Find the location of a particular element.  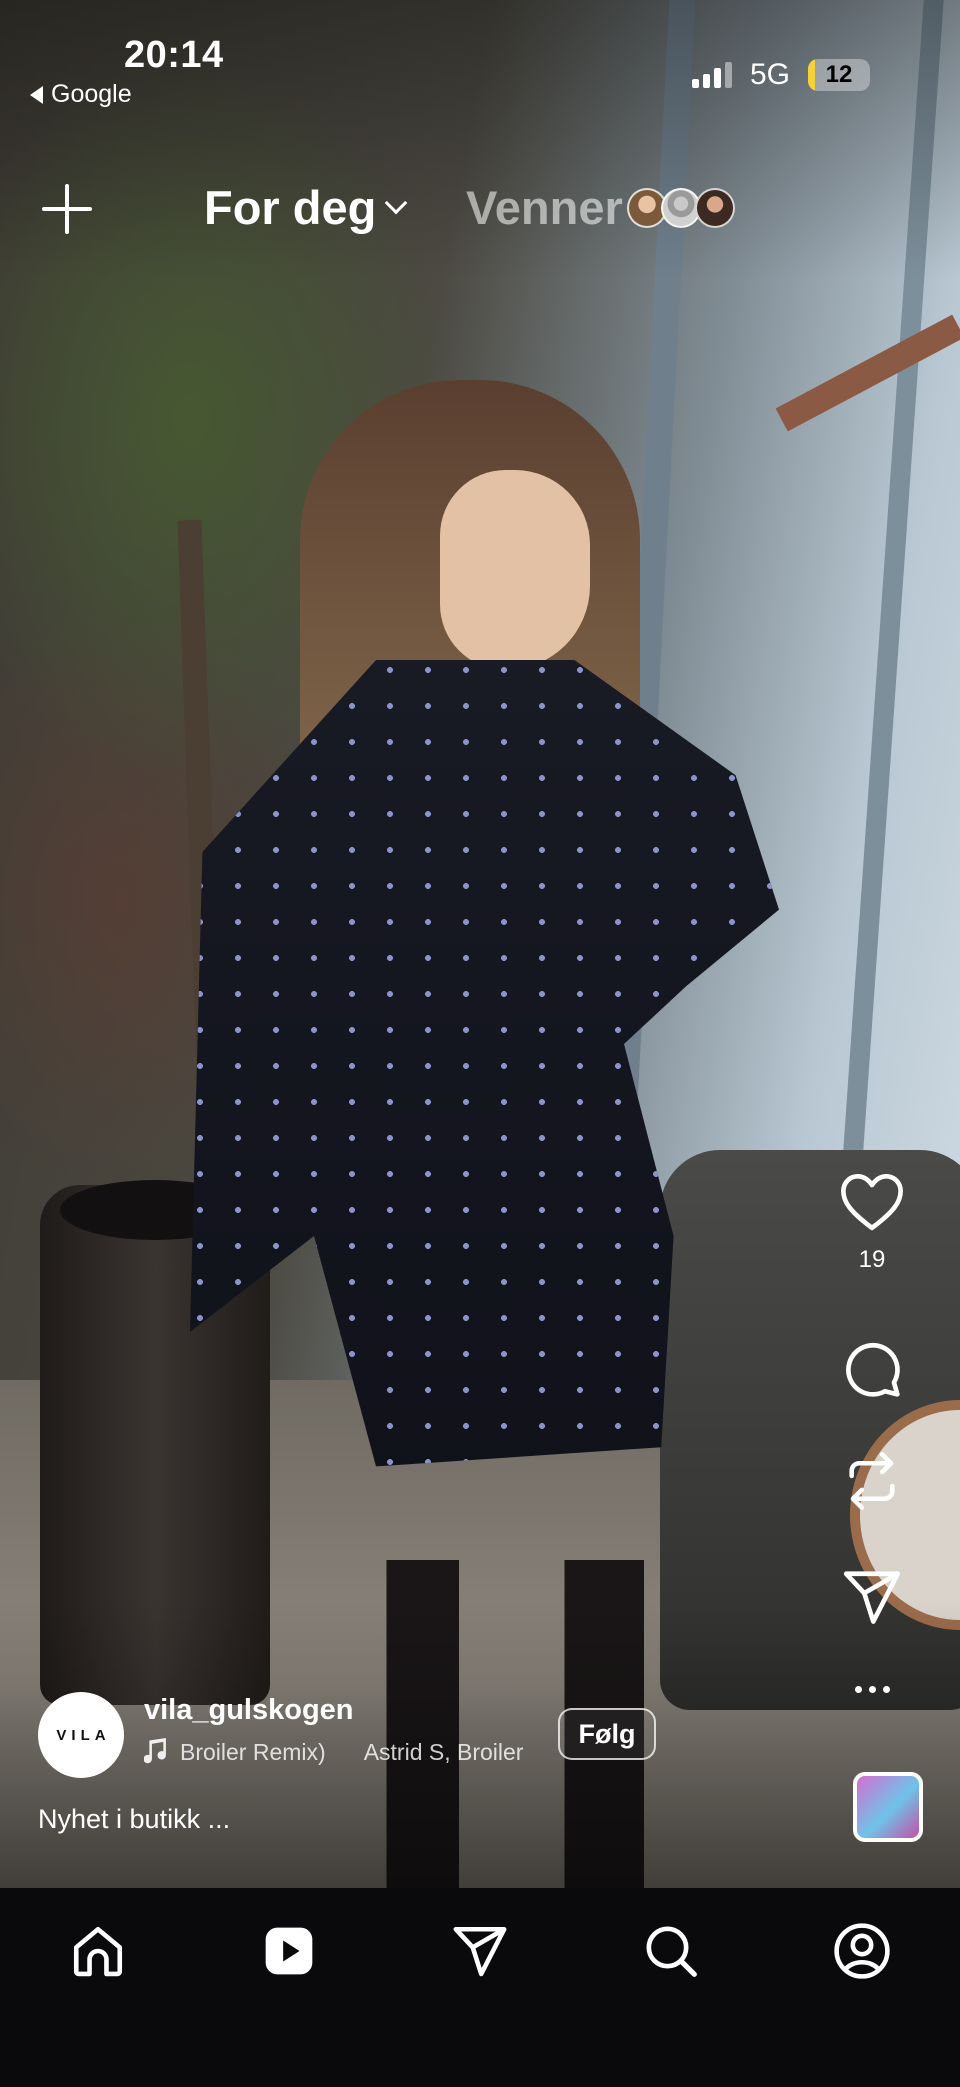

more-options is located at coordinates (872, 1689).